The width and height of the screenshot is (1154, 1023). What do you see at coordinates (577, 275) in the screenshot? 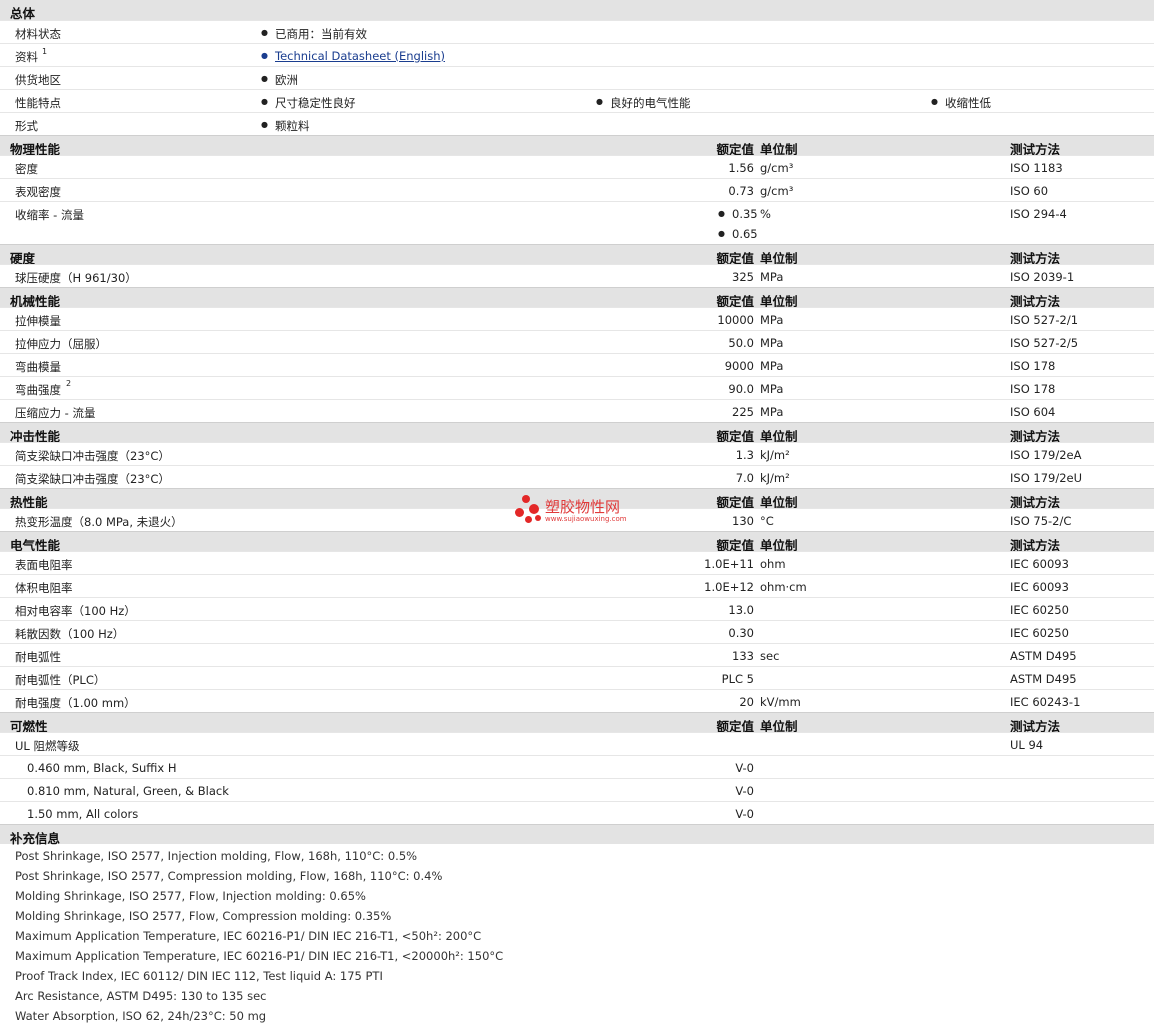
I see `hardness-row: 球压硬度（H 961/30） 325 MPa ISO 2039-1` at bounding box center [577, 275].